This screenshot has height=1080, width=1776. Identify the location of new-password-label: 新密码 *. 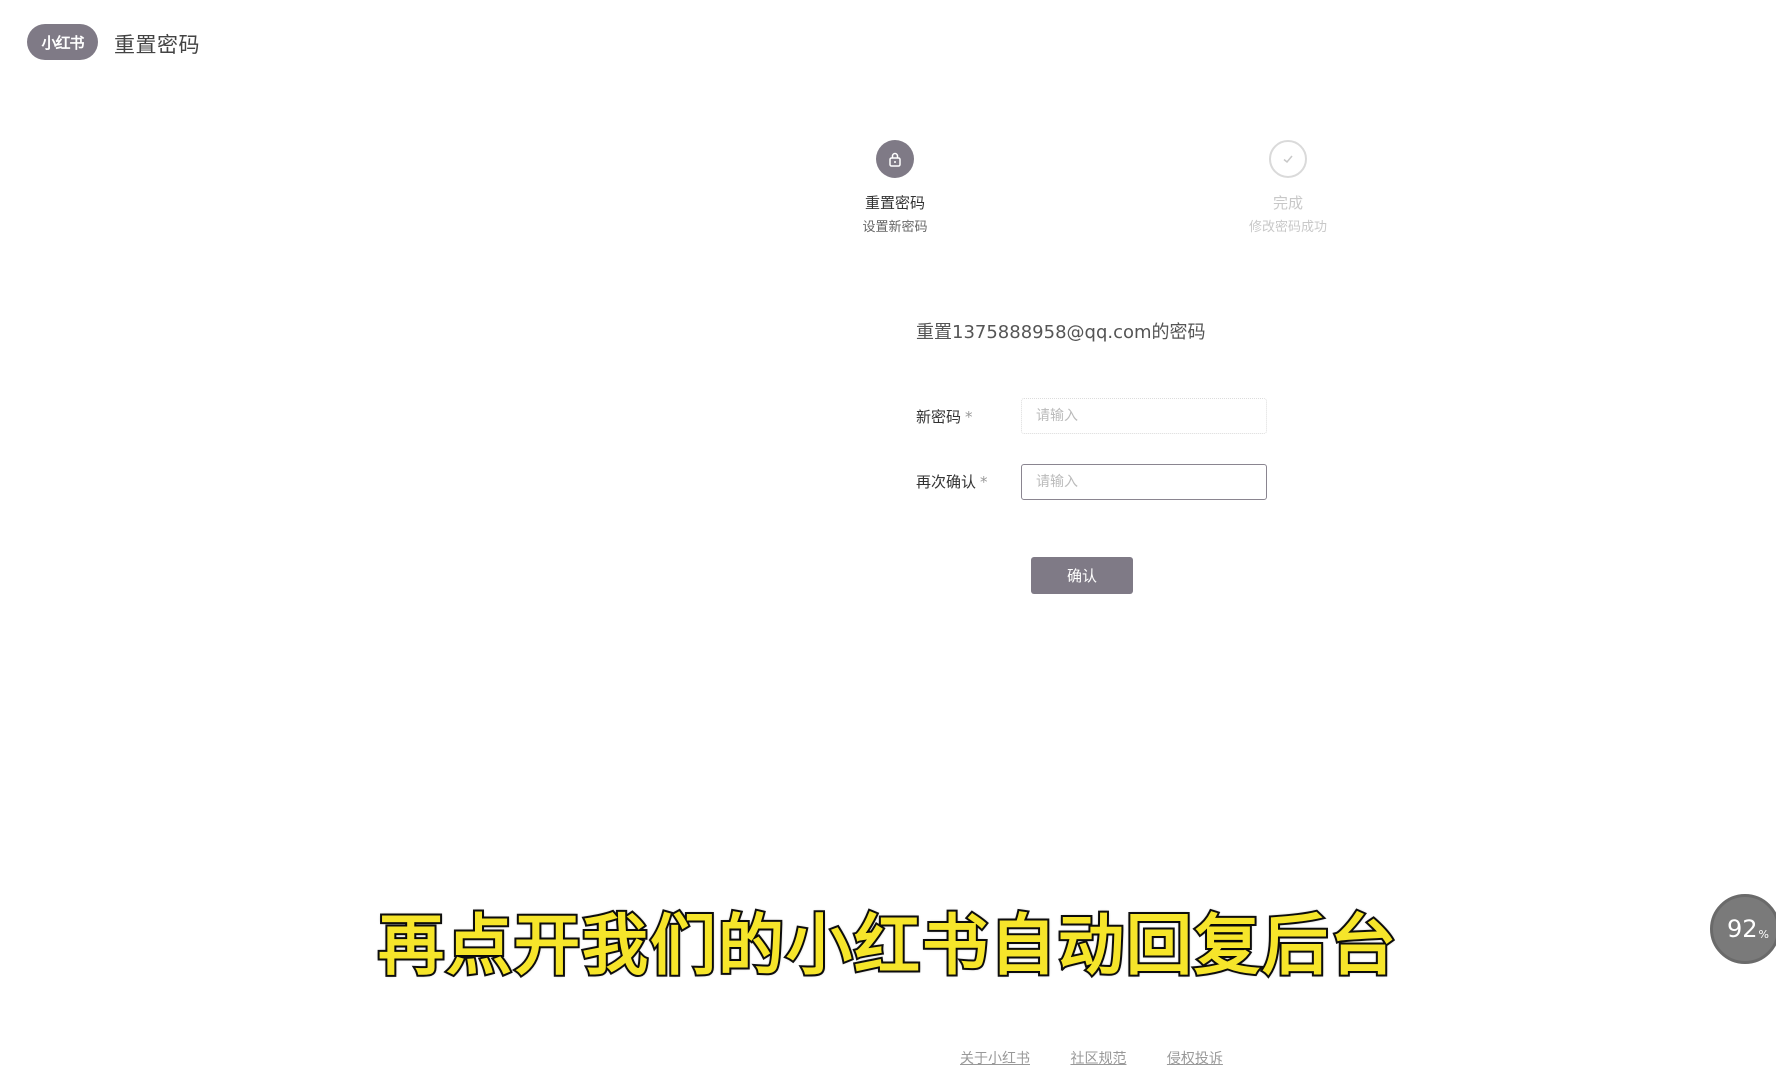
(944, 416).